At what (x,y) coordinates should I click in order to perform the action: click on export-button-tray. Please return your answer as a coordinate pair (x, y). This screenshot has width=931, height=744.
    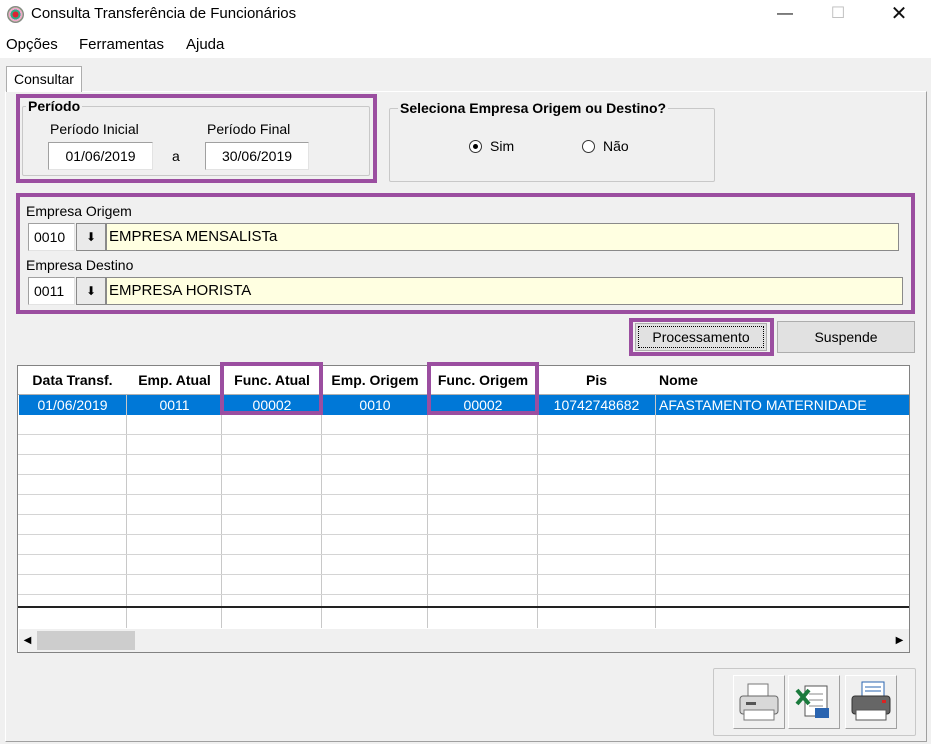
    Looking at the image, I should click on (814, 702).